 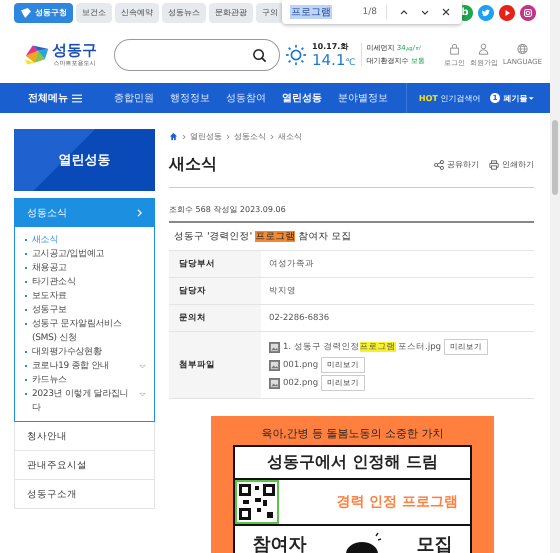 What do you see at coordinates (270, 12) in the screenshot?
I see `site-tab: 구의` at bounding box center [270, 12].